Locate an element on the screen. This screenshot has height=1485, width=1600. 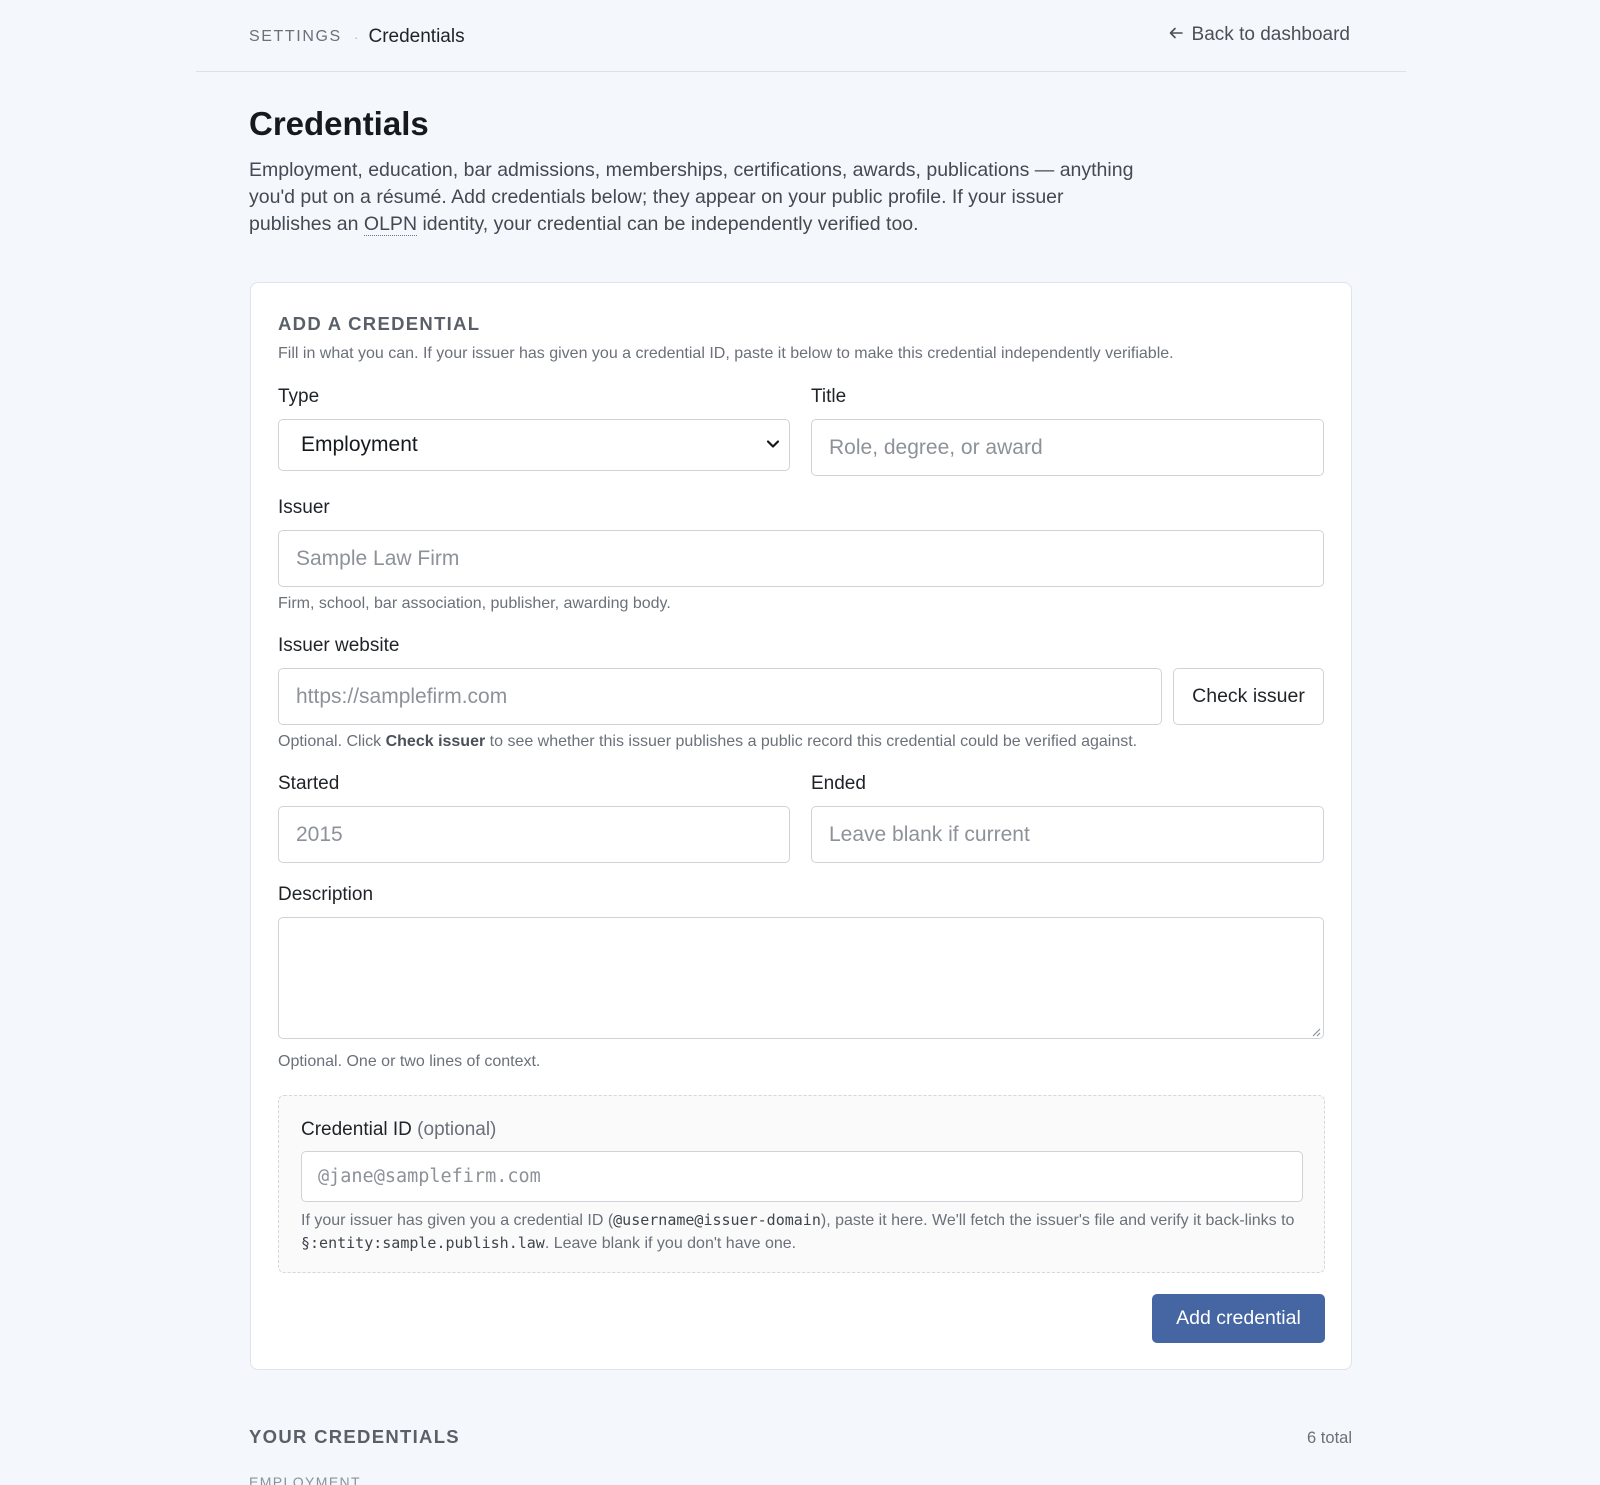
credential-id-help-code-2: §:entity:sample.publish.law is located at coordinates (423, 1243).